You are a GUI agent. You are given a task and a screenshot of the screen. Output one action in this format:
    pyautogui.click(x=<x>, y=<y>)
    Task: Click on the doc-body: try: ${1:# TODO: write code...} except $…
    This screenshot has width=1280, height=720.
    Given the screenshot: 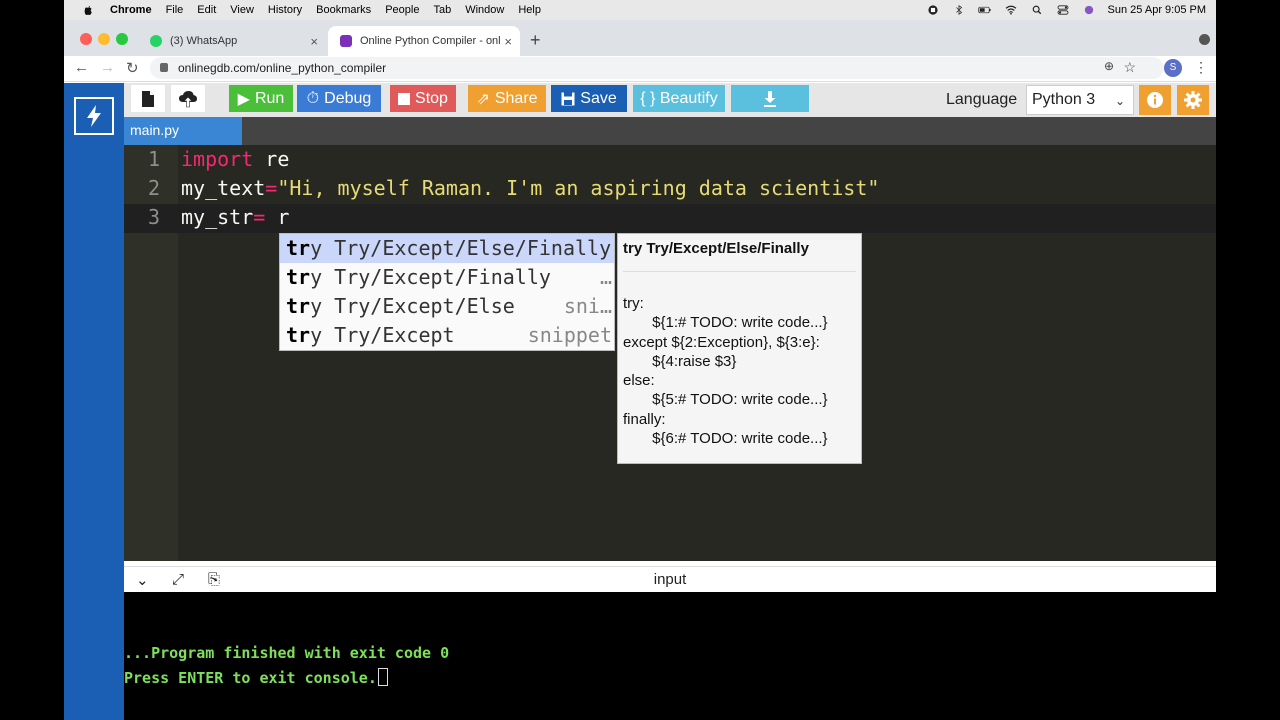 What is the action you would take?
    pyautogui.click(x=725, y=371)
    